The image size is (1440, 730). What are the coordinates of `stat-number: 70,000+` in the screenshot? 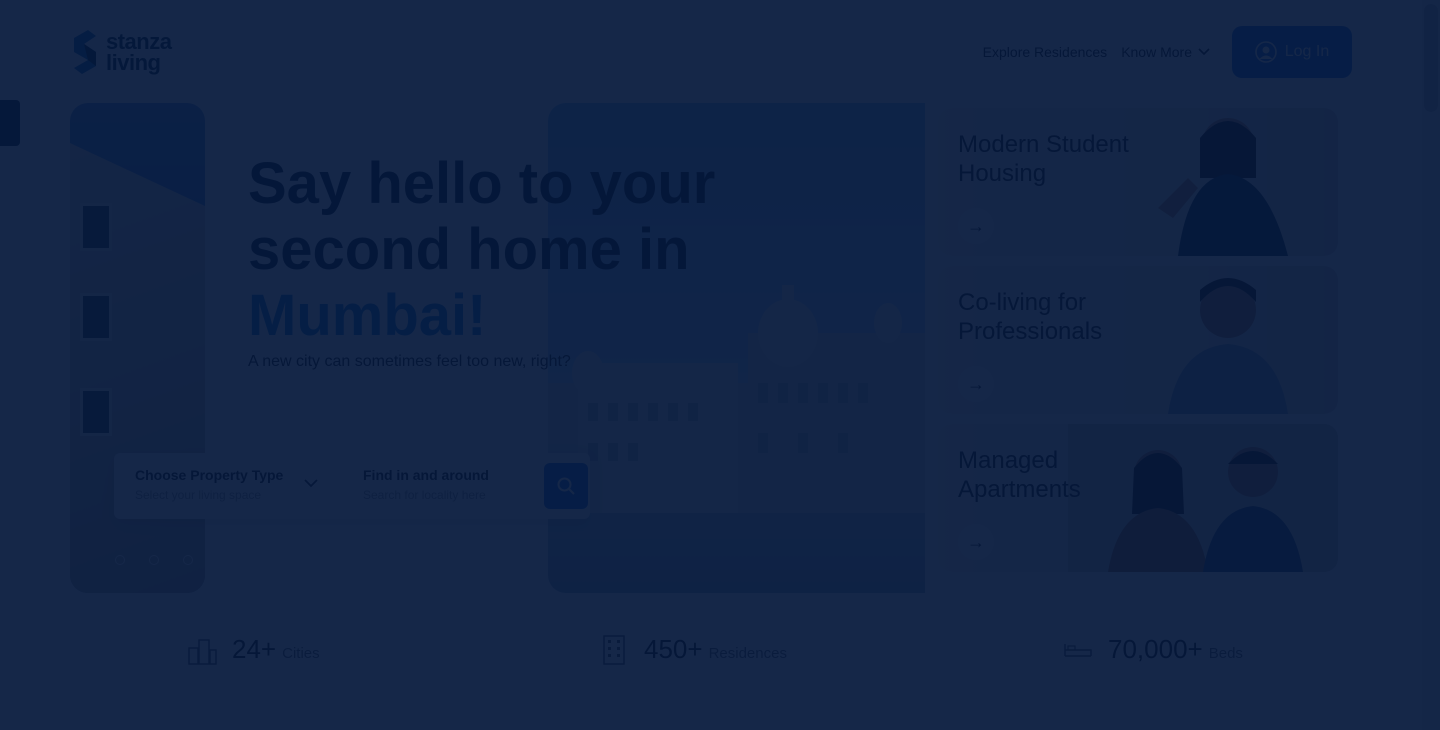 It's located at (1155, 649).